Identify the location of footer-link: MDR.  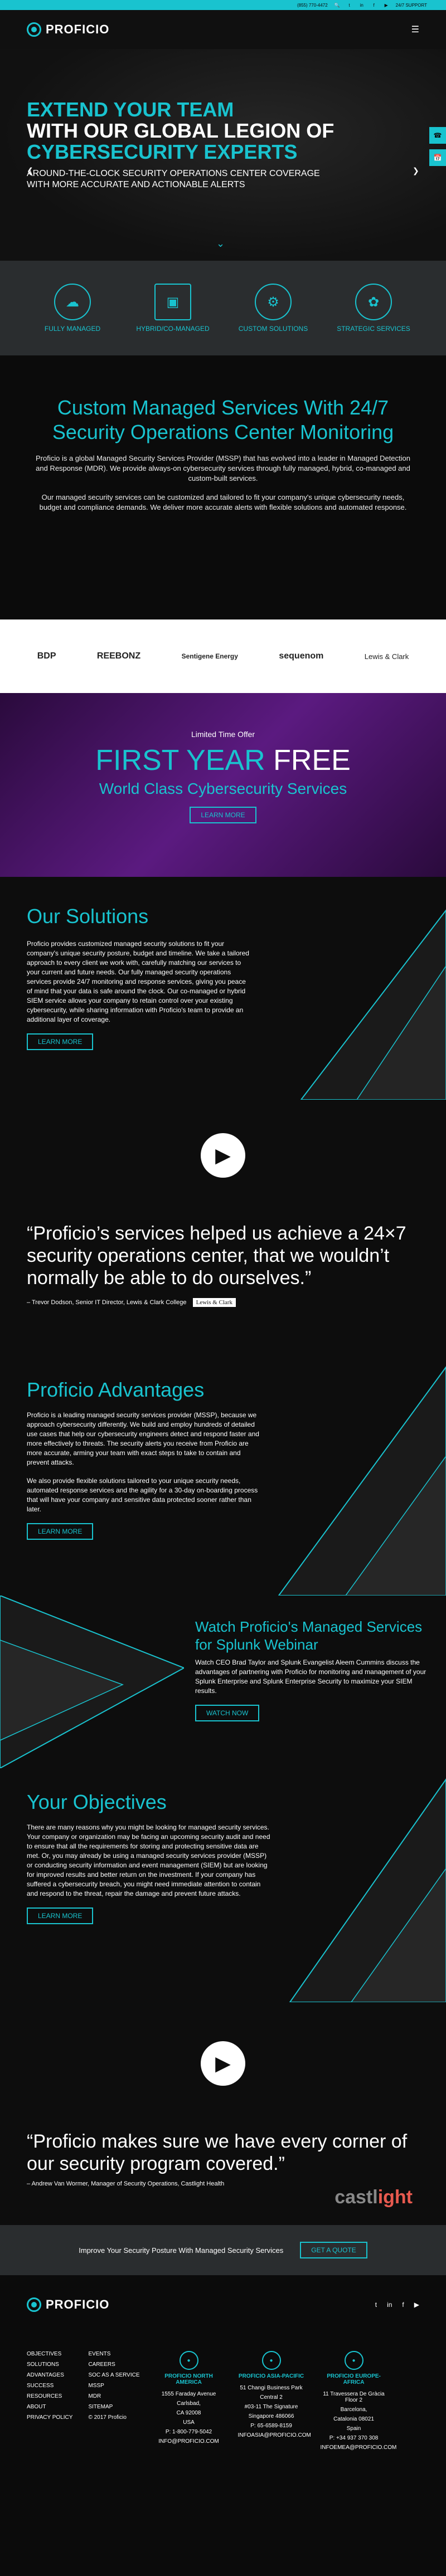
(114, 2396).